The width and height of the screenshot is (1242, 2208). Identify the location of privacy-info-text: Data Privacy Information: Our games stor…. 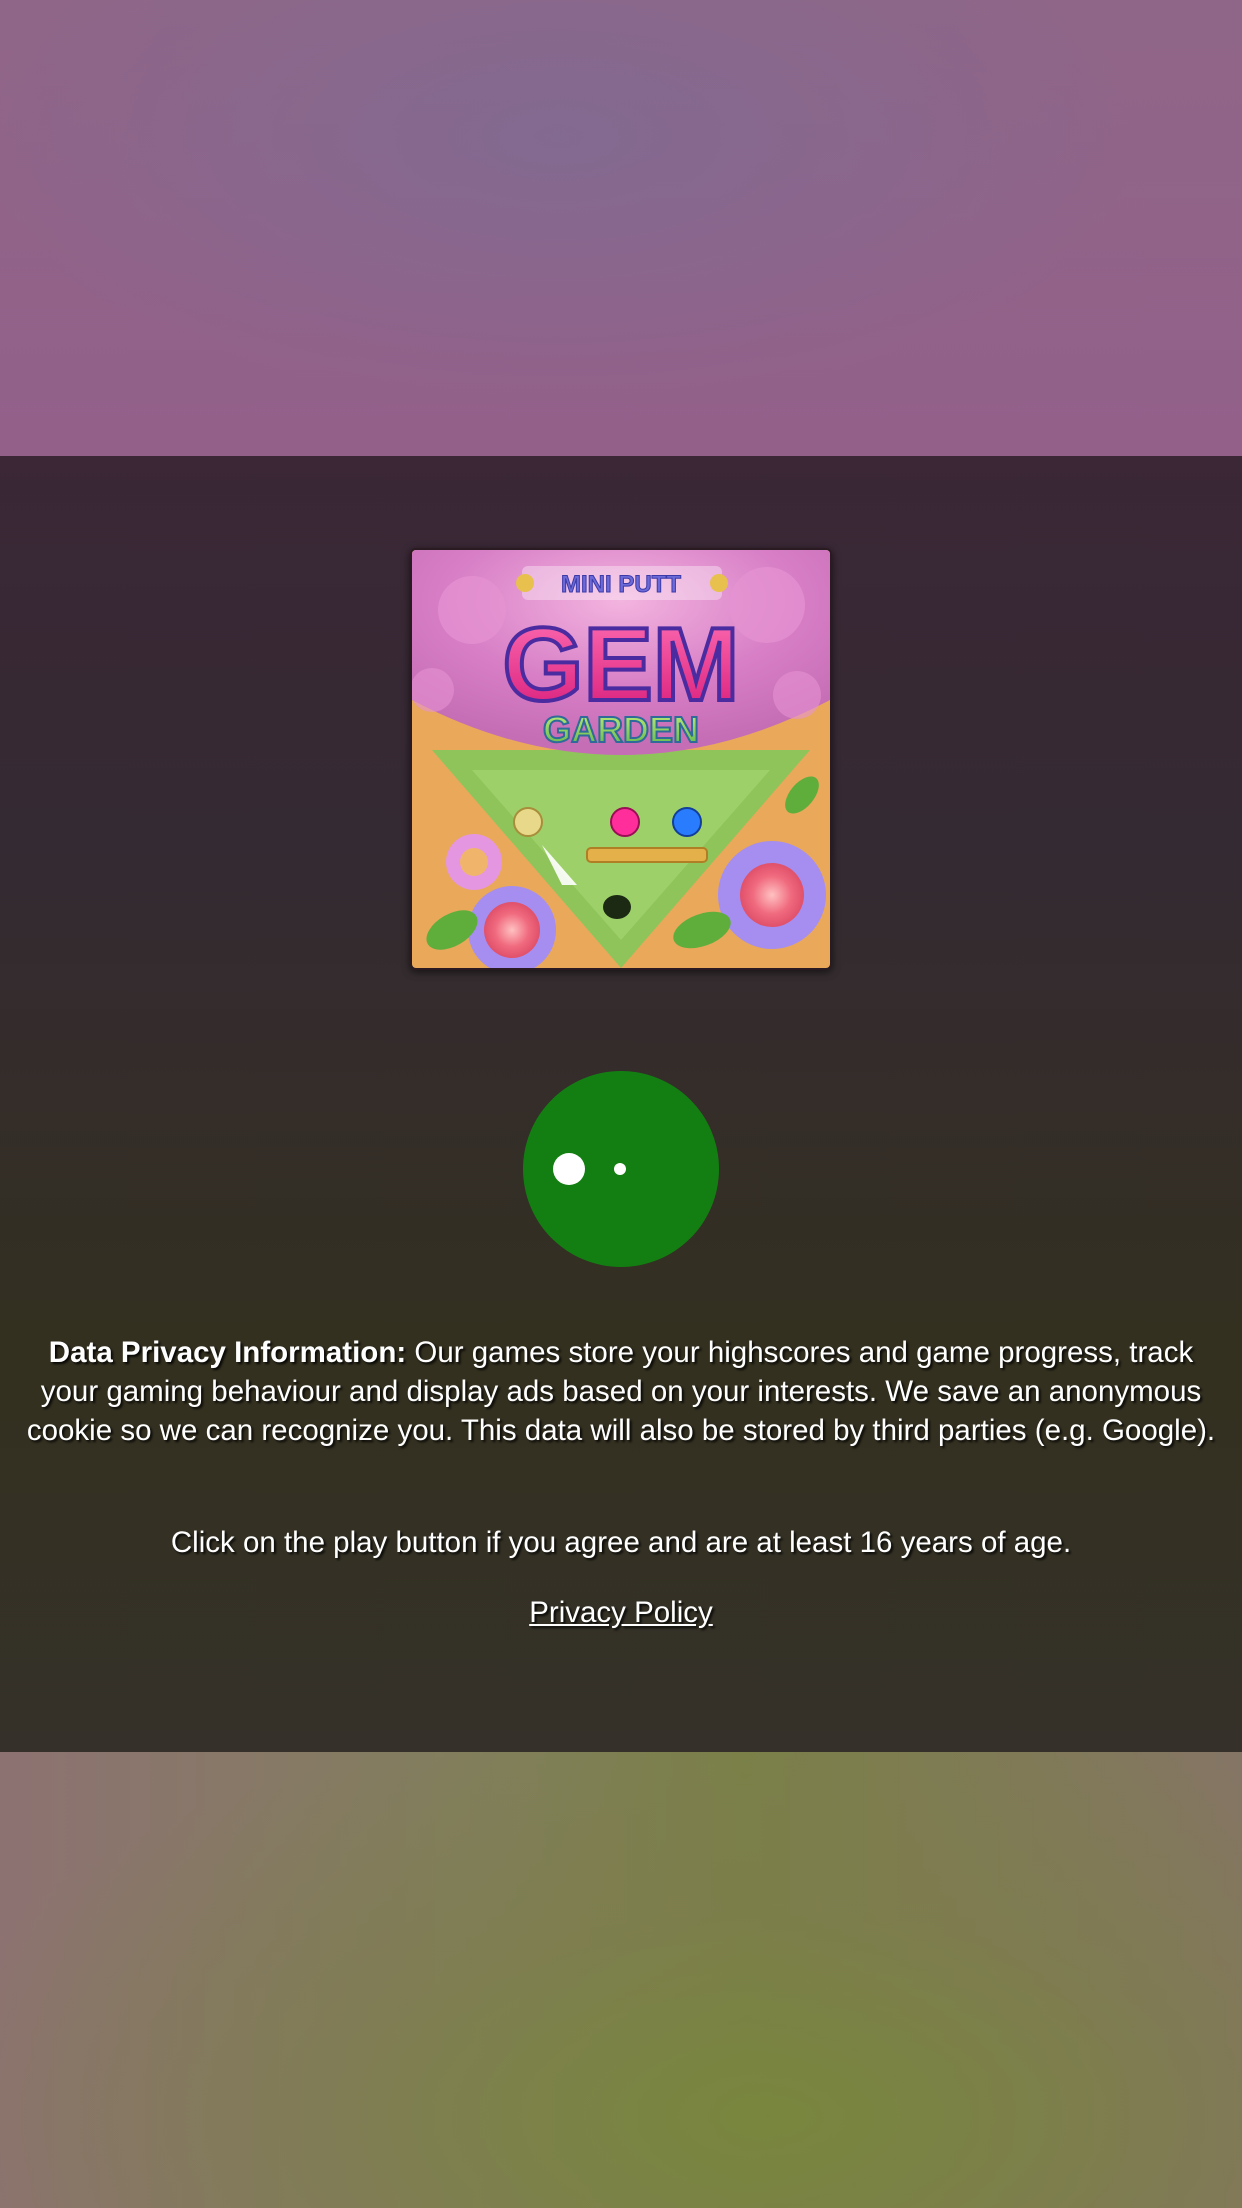
(621, 1391).